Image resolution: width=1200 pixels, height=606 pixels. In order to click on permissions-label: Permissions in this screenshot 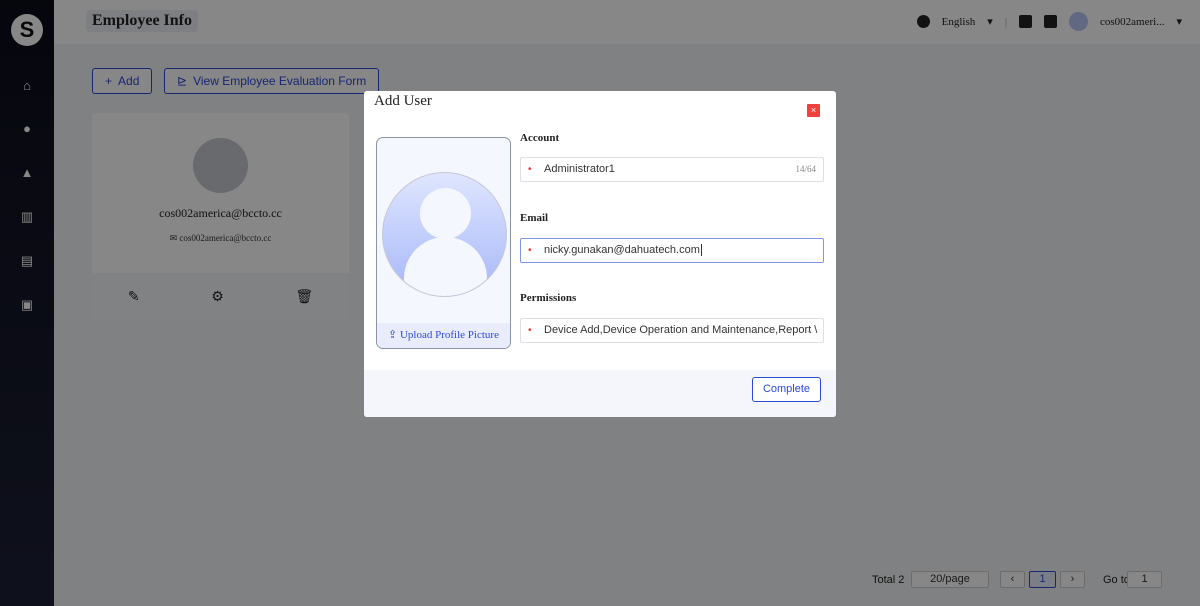, I will do `click(548, 298)`.